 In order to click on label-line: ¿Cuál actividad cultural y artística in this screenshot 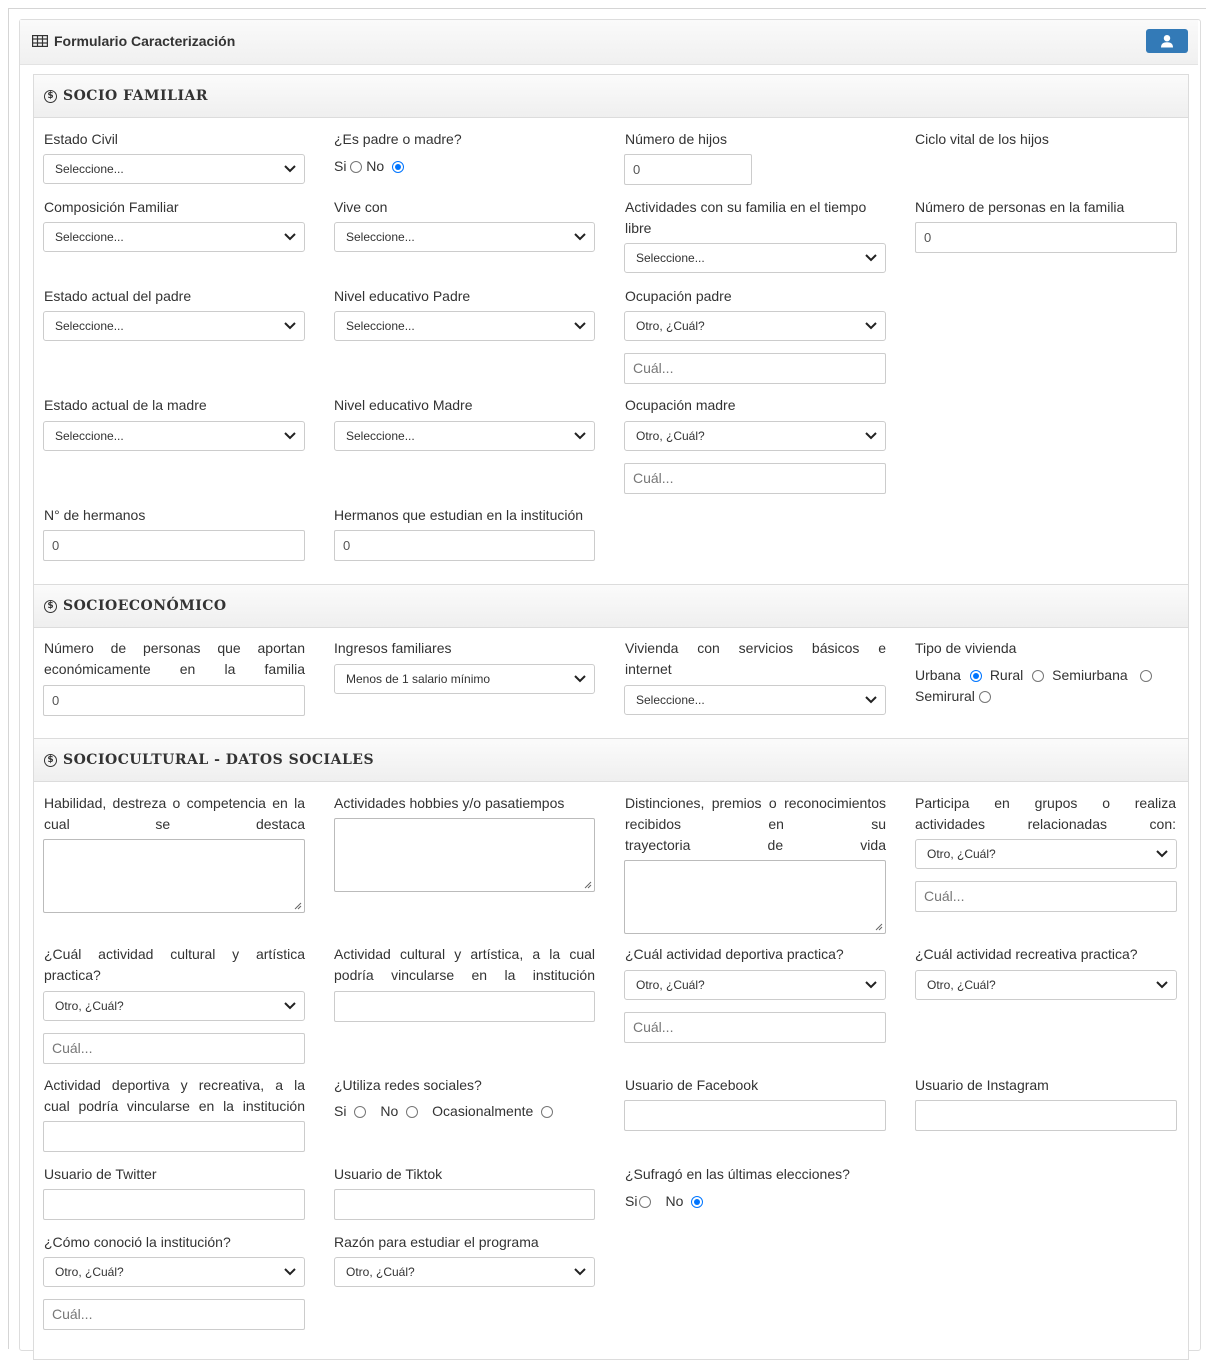, I will do `click(174, 954)`.